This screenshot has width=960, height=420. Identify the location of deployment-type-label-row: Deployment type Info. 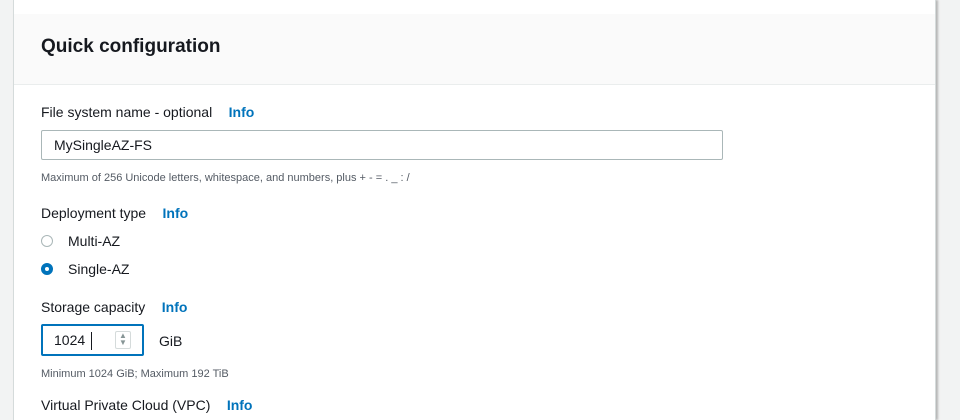
(114, 214).